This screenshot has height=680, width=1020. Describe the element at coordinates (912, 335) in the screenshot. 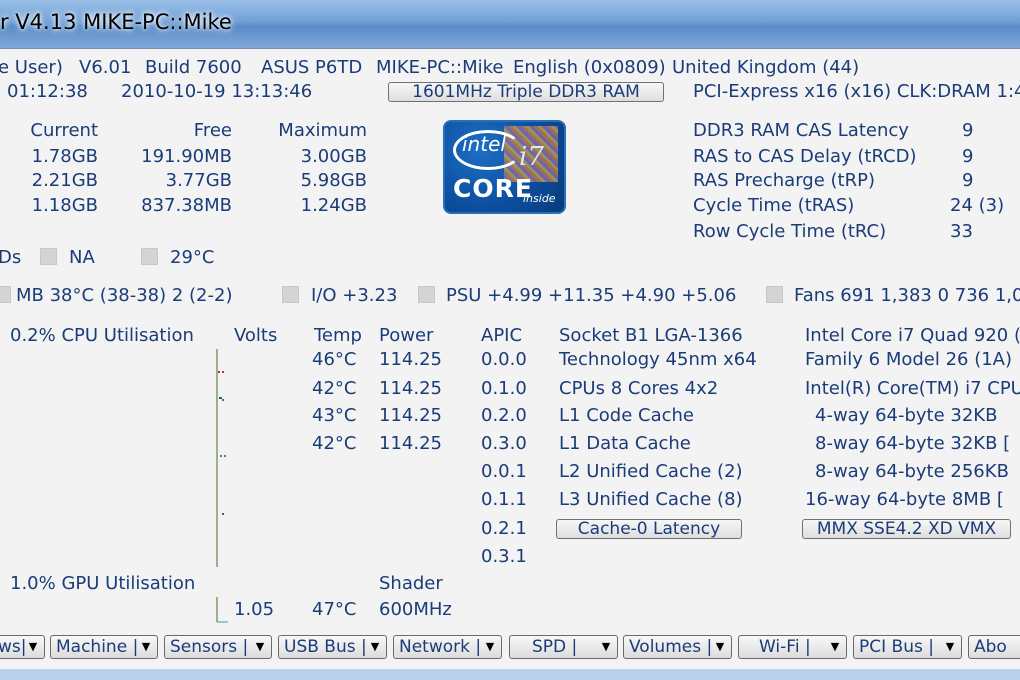

I see `cpu-name-text: Intel Core i7 Quad 920 (` at that location.